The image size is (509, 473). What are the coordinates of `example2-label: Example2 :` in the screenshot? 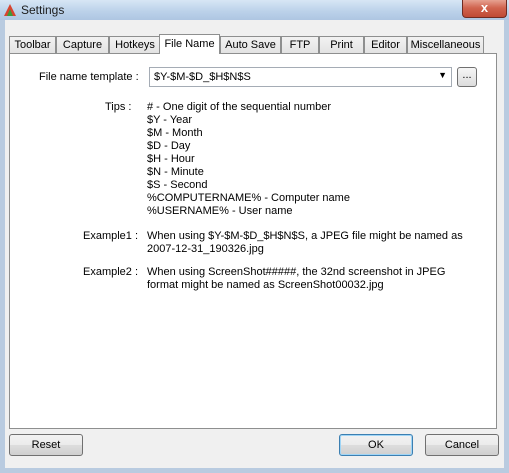 It's located at (111, 272).